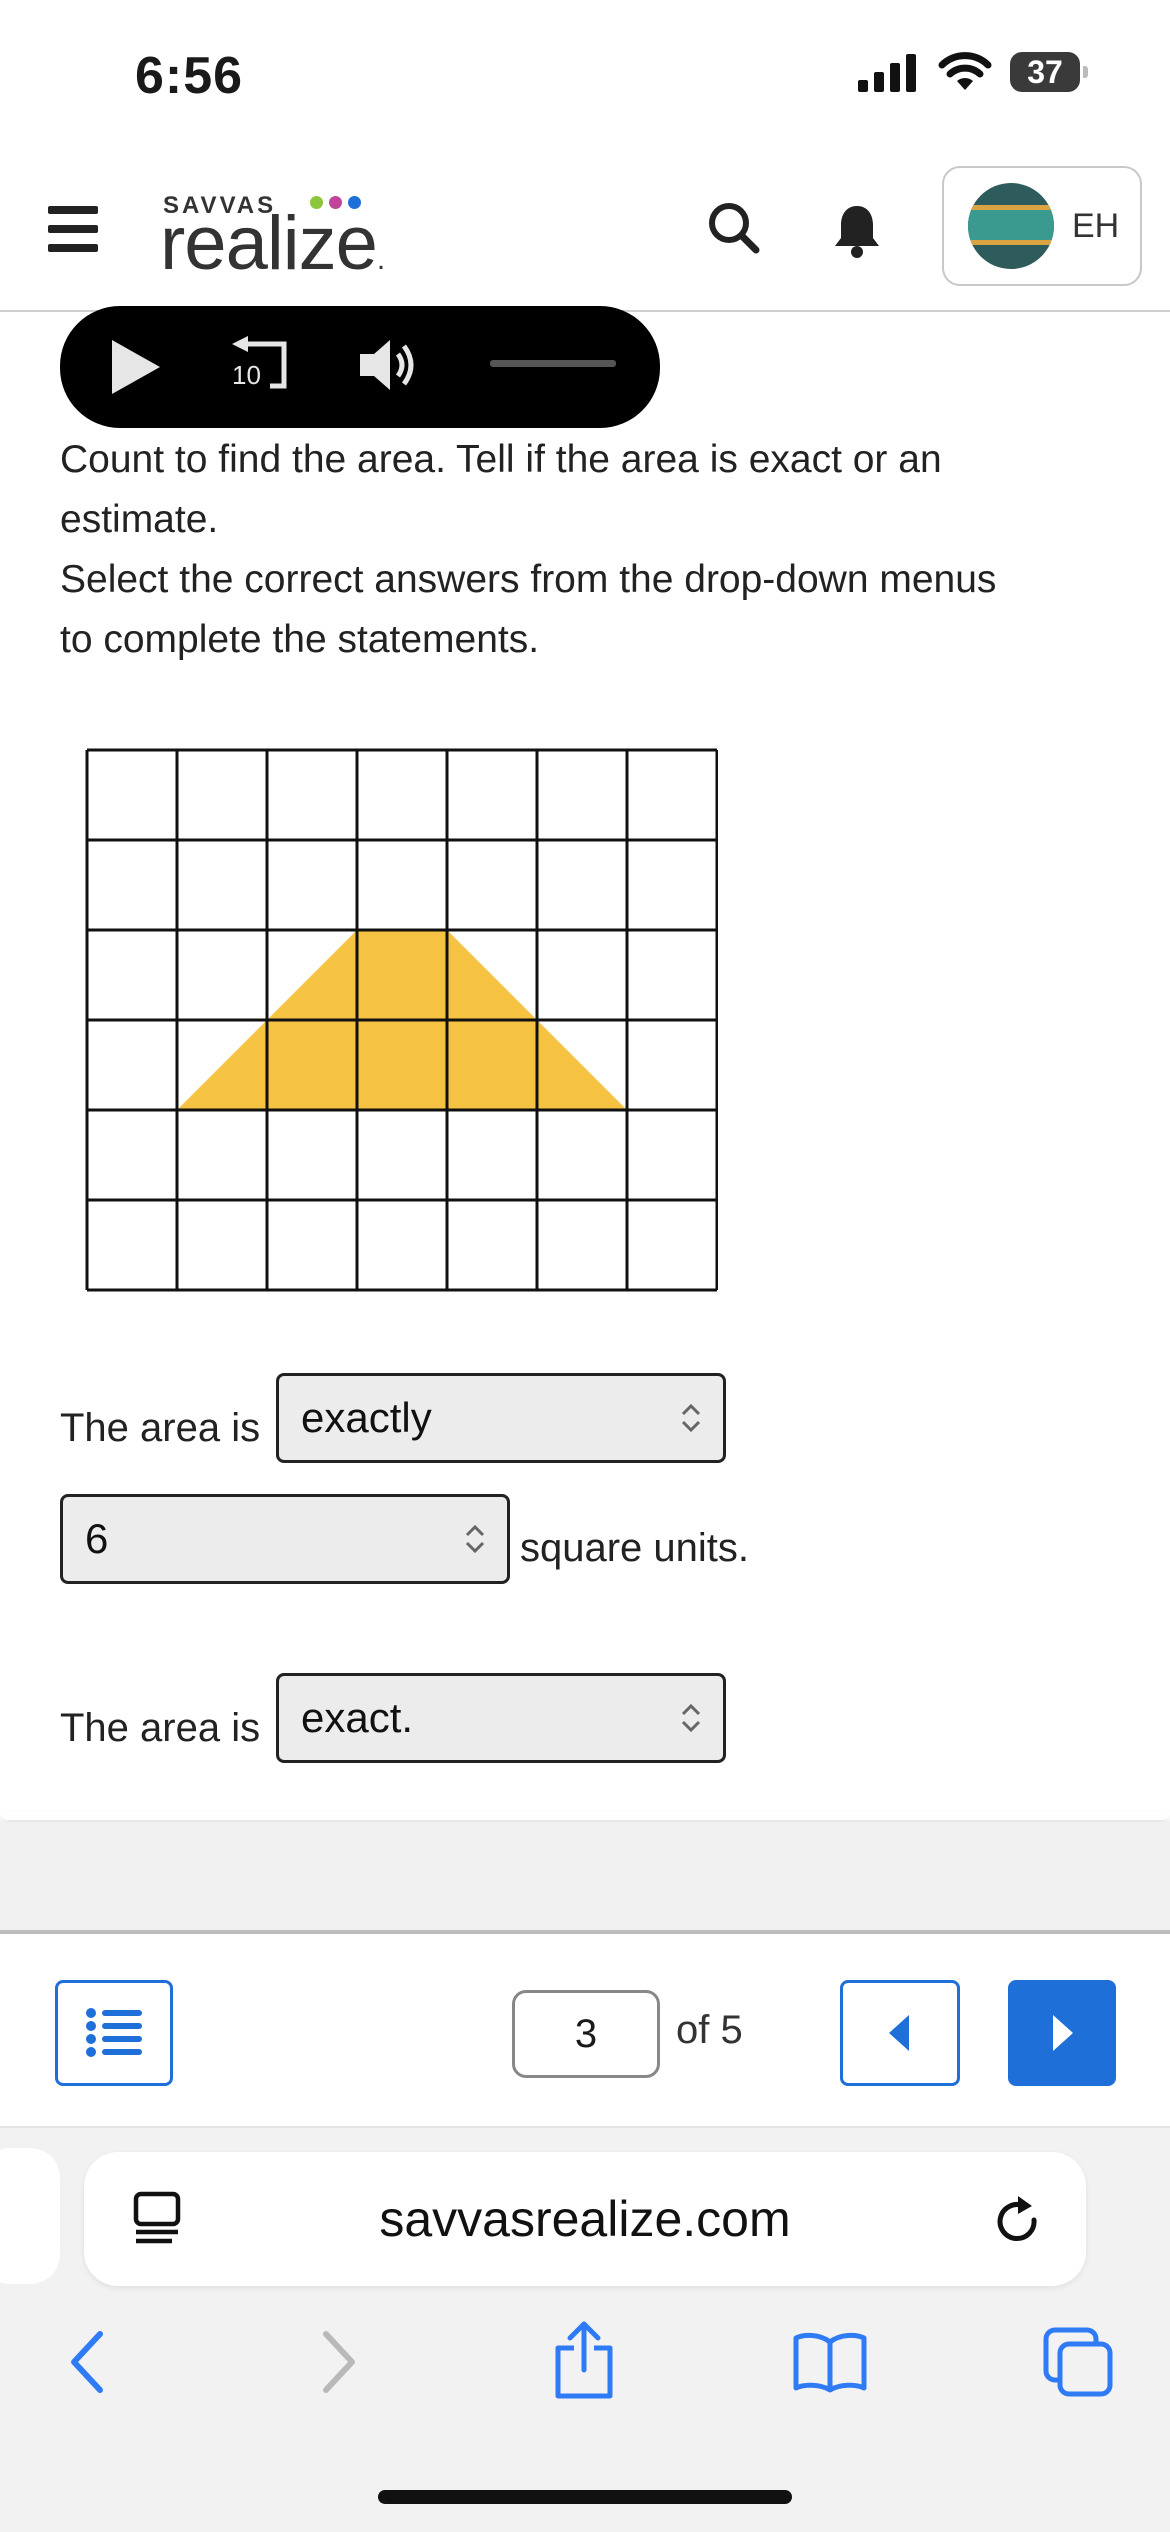 This screenshot has height=2532, width=1170. I want to click on status-icons: 37, so click(972, 72).